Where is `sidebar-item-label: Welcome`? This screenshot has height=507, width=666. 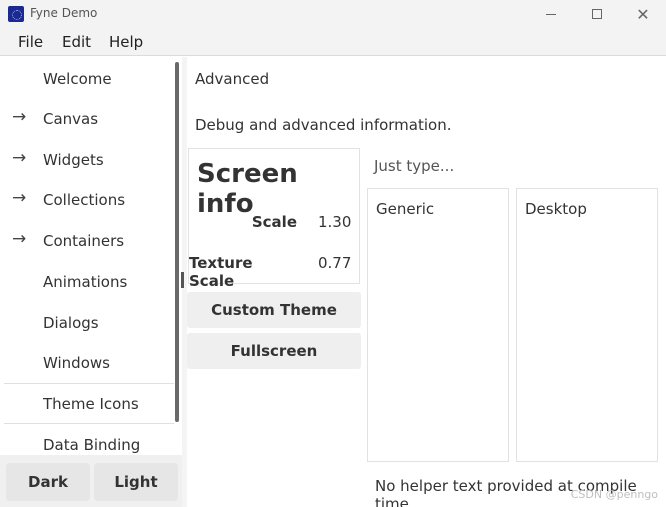 sidebar-item-label: Welcome is located at coordinates (77, 79).